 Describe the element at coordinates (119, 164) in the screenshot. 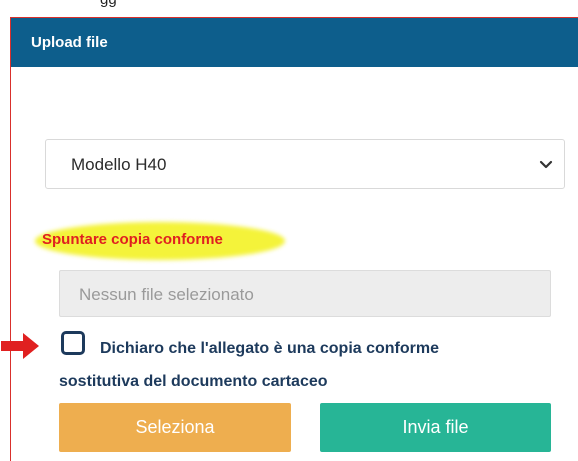

I see `document-type-value: Modello H40` at that location.